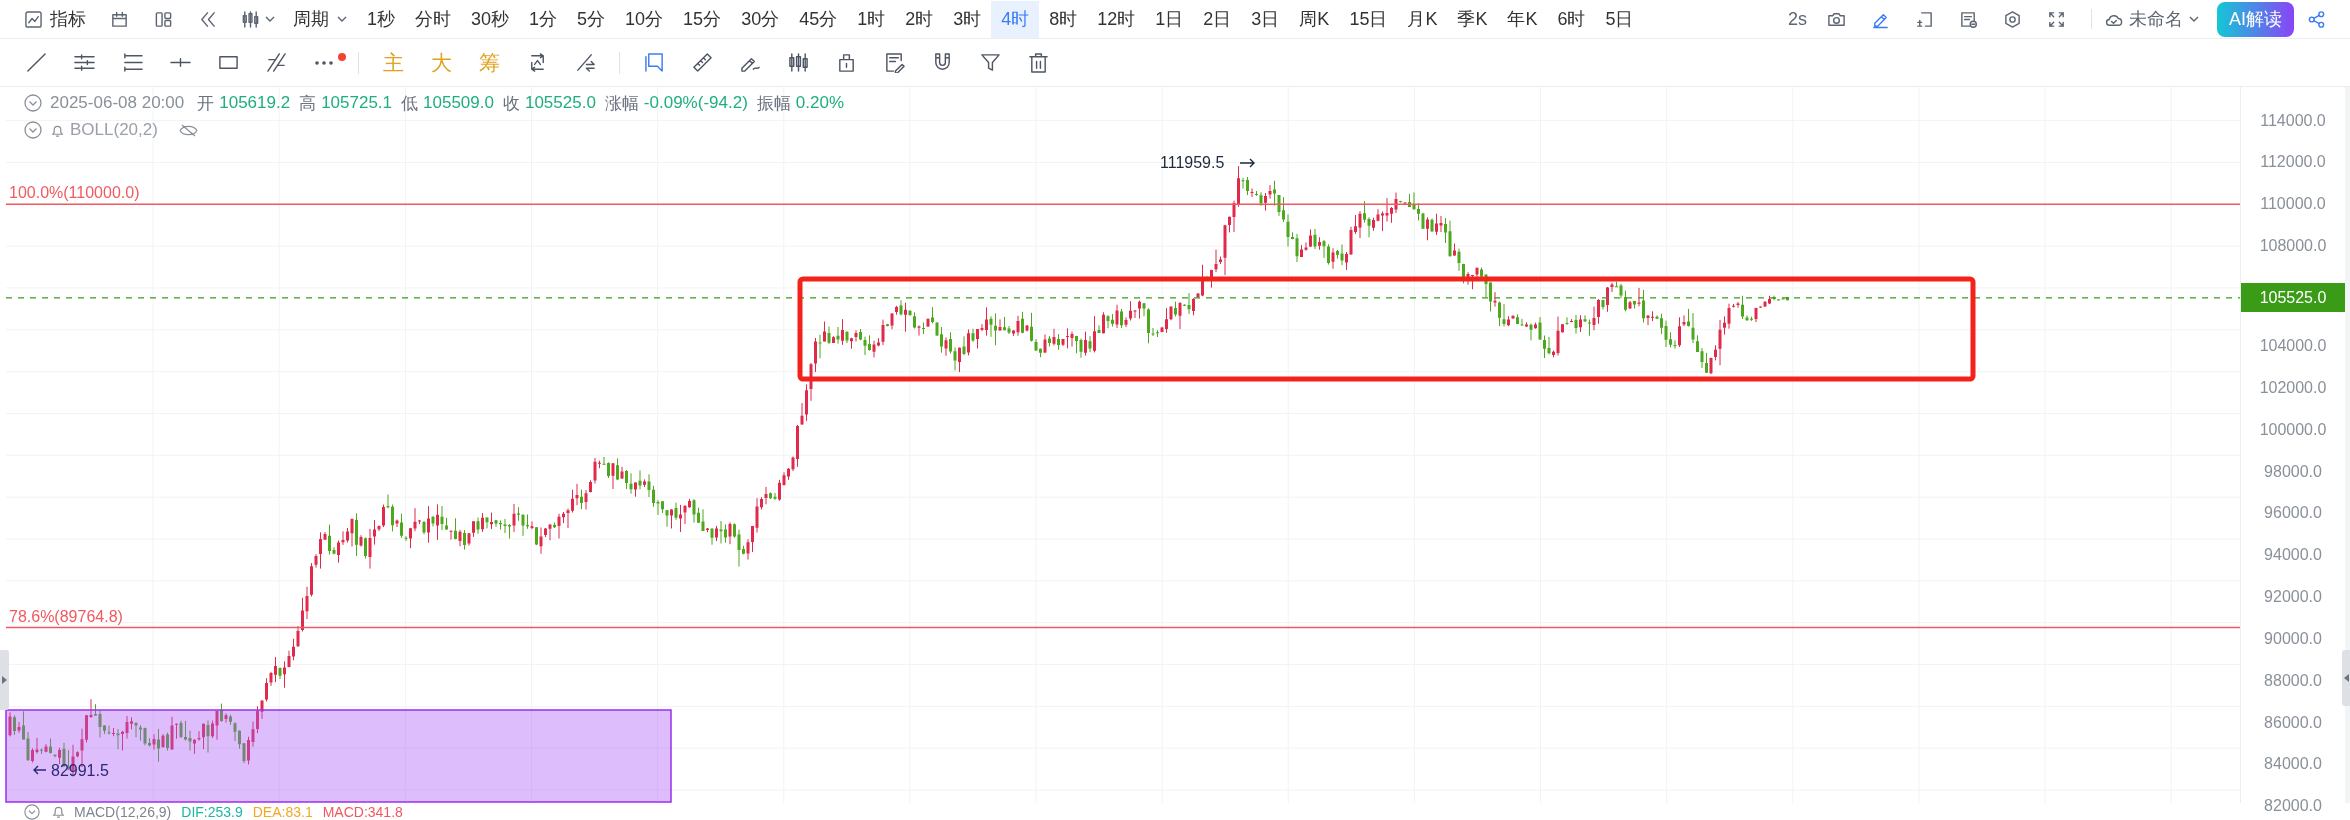 This screenshot has width=2350, height=820. What do you see at coordinates (1116, 19) in the screenshot?
I see `interval-tab: 12时` at bounding box center [1116, 19].